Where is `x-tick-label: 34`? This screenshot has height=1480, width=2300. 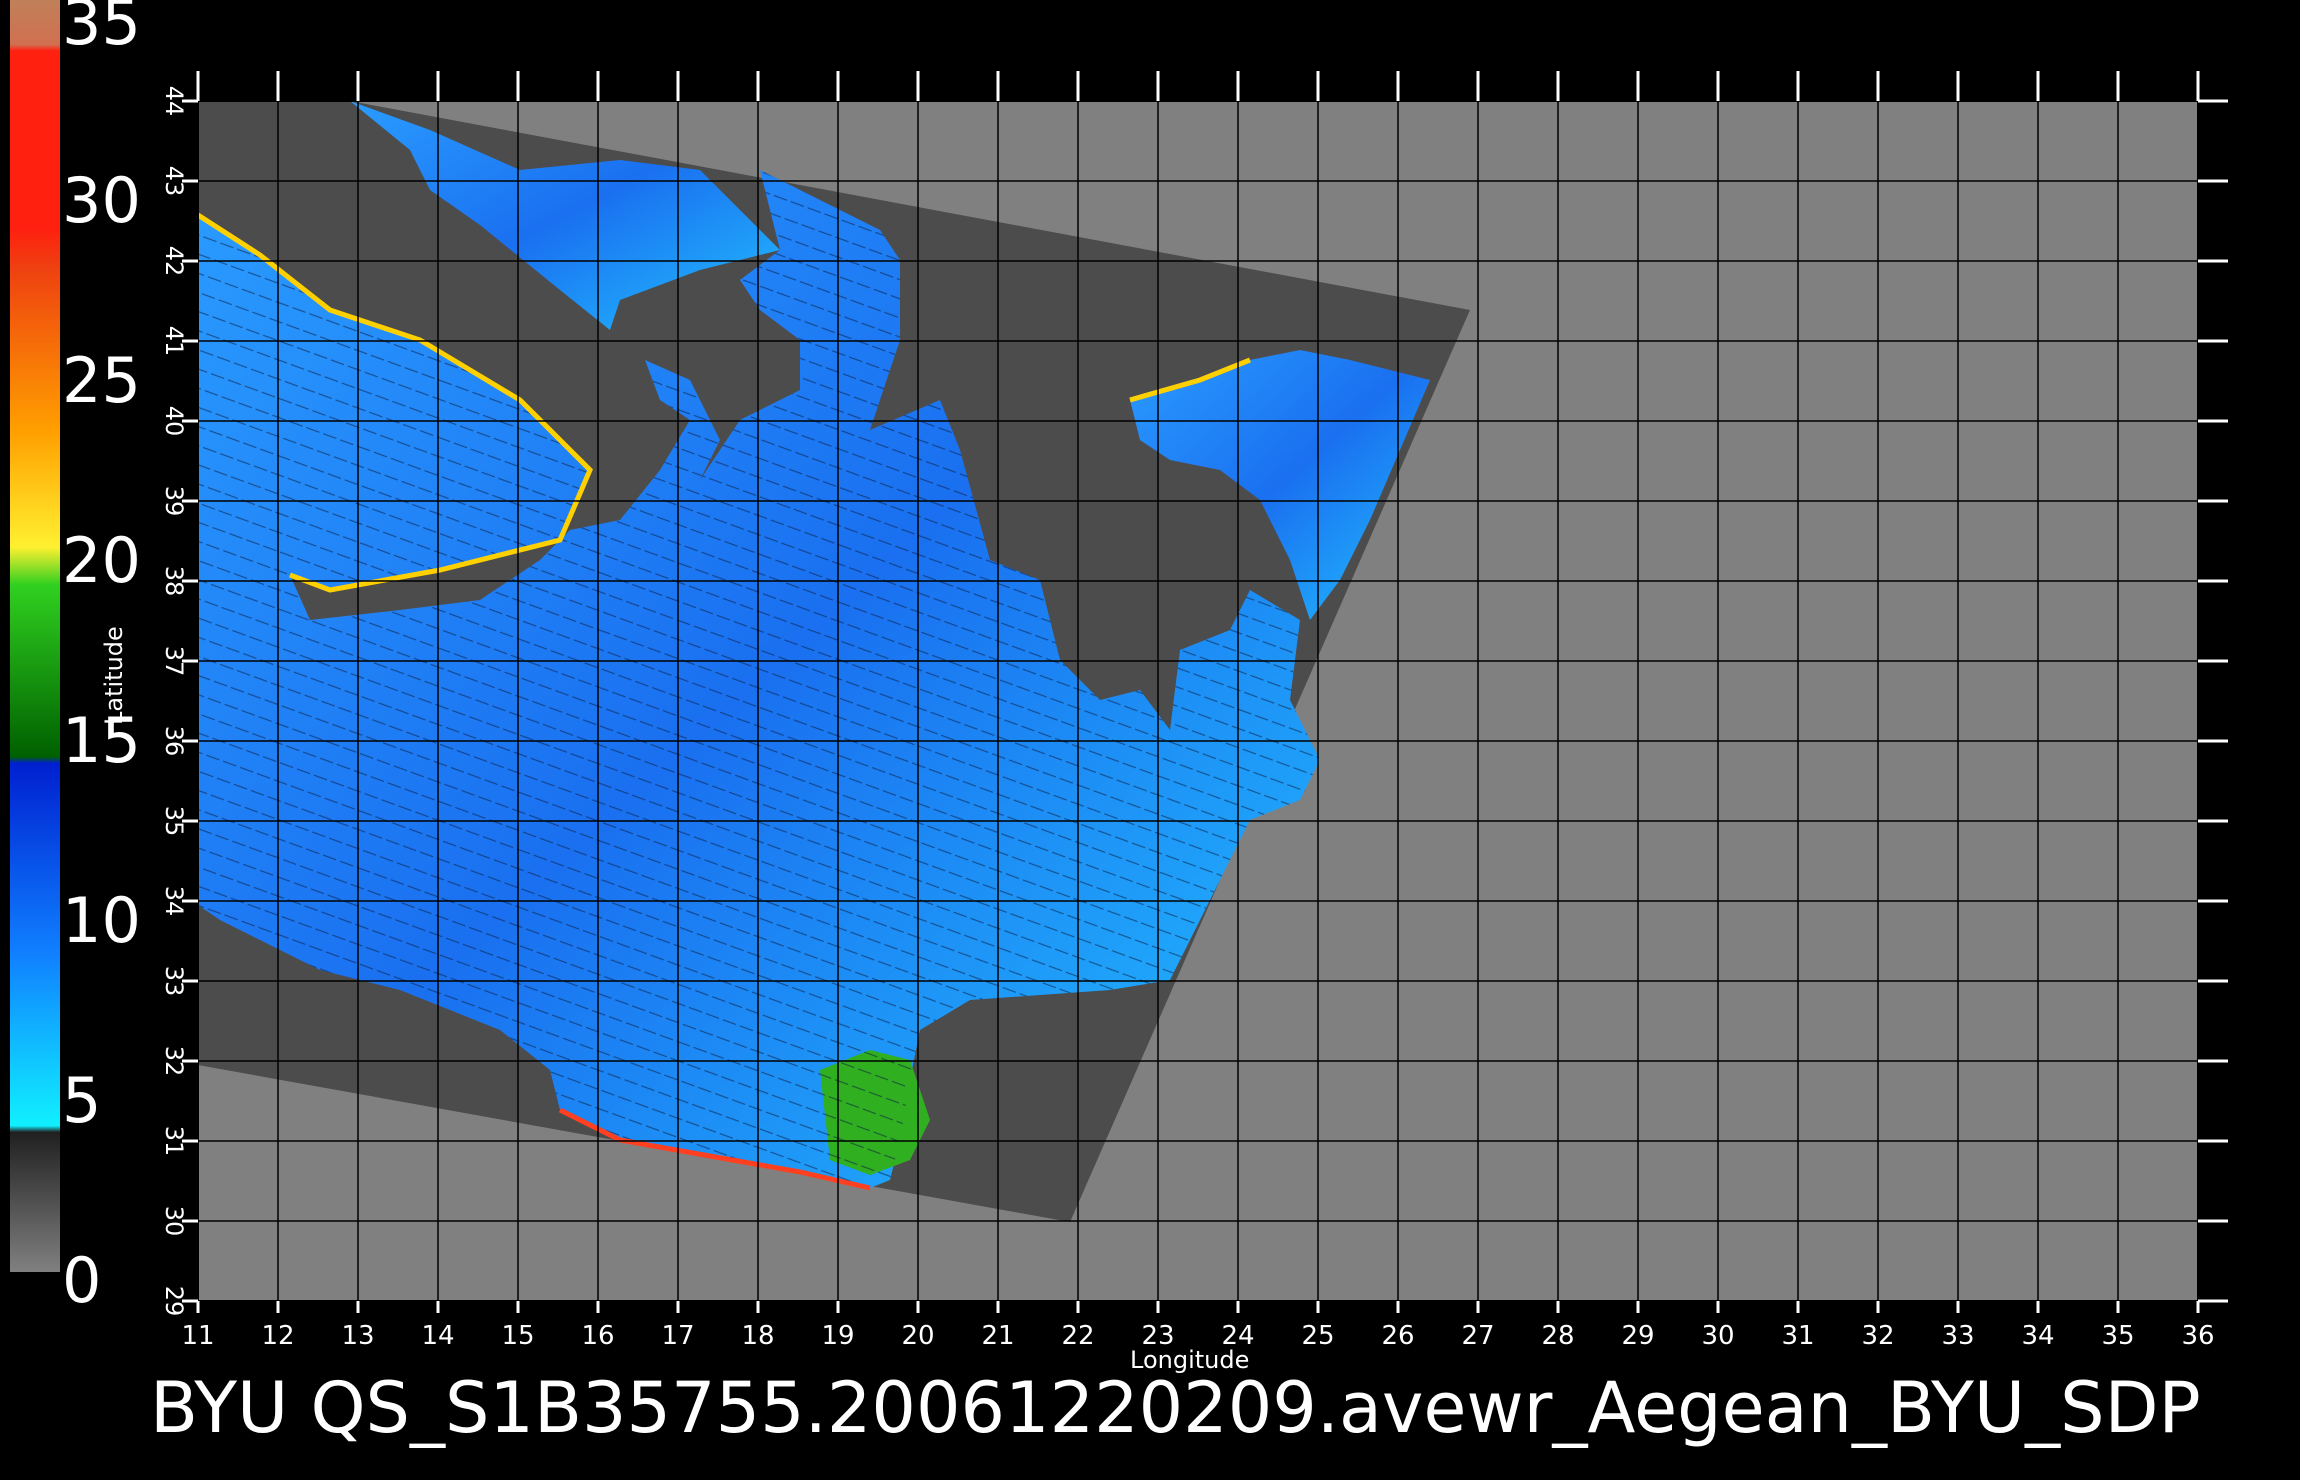 x-tick-label: 34 is located at coordinates (2037, 1336).